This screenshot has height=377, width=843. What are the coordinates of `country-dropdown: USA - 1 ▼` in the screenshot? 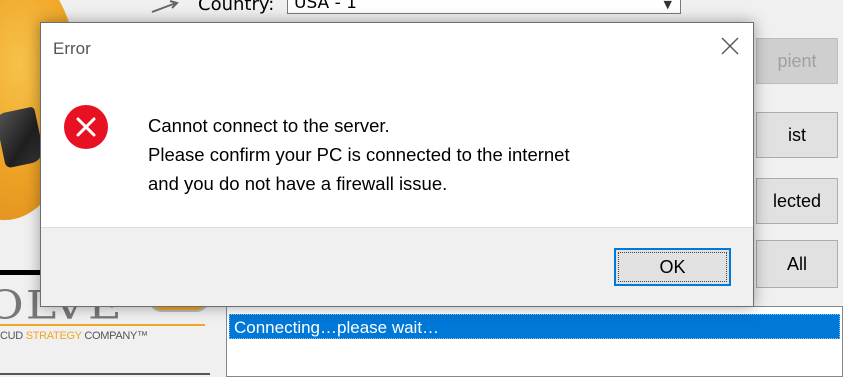 It's located at (484, 7).